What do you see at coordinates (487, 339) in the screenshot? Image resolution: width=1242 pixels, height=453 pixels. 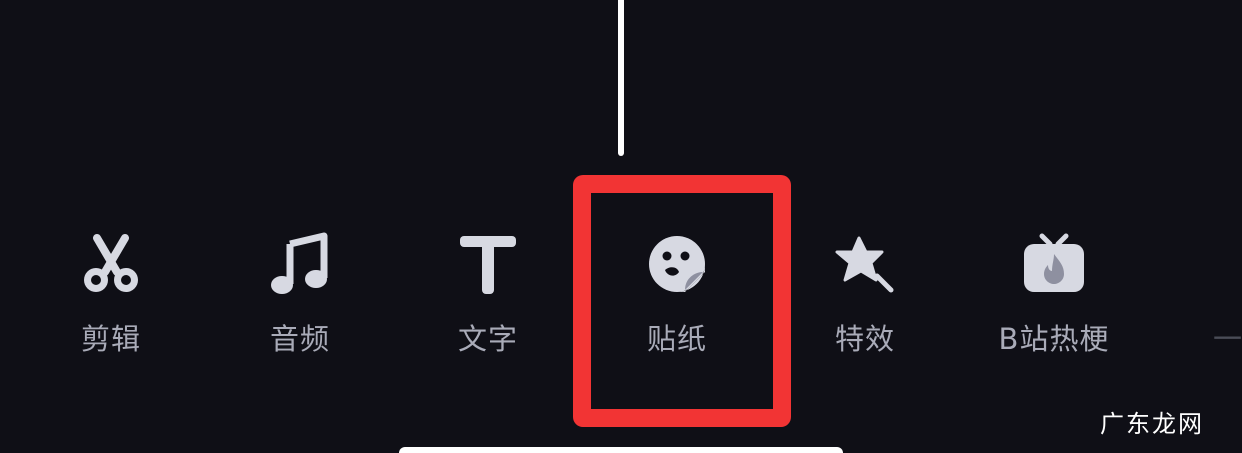 I see `tool-label: 文字` at bounding box center [487, 339].